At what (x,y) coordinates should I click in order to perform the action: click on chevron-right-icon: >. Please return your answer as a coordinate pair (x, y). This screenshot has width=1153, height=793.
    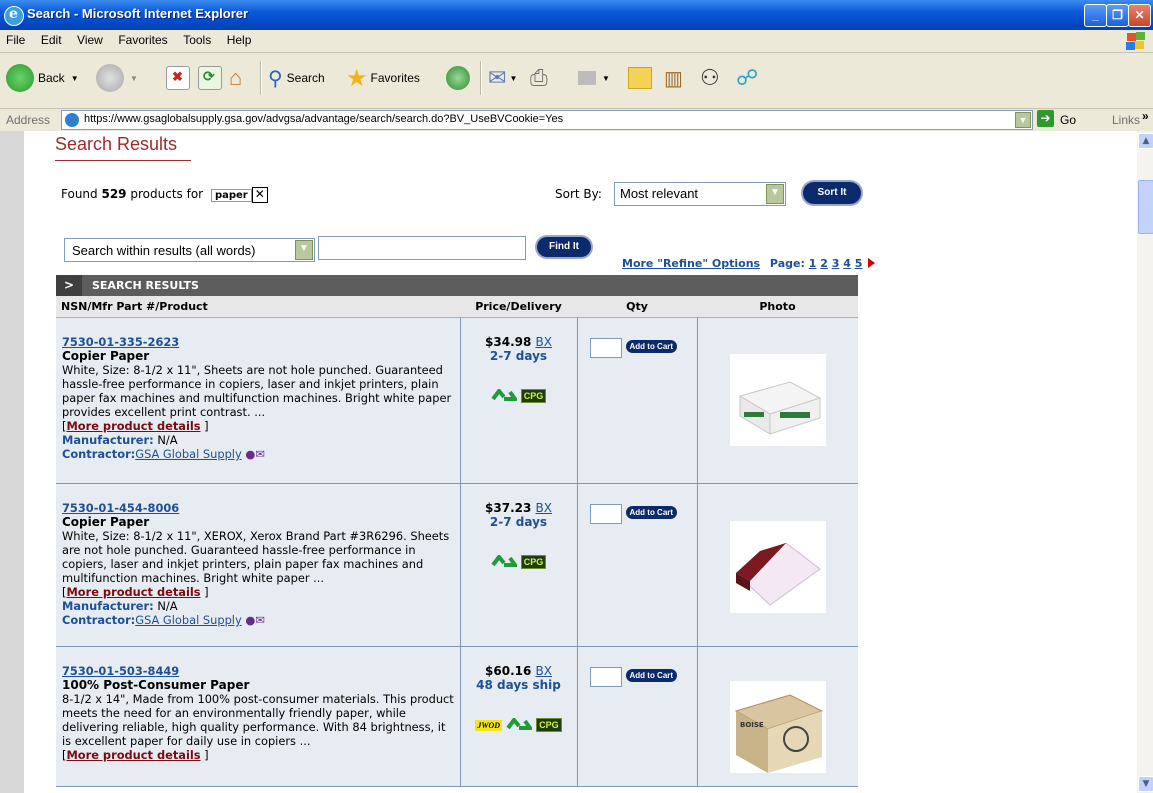
    Looking at the image, I should click on (69, 285).